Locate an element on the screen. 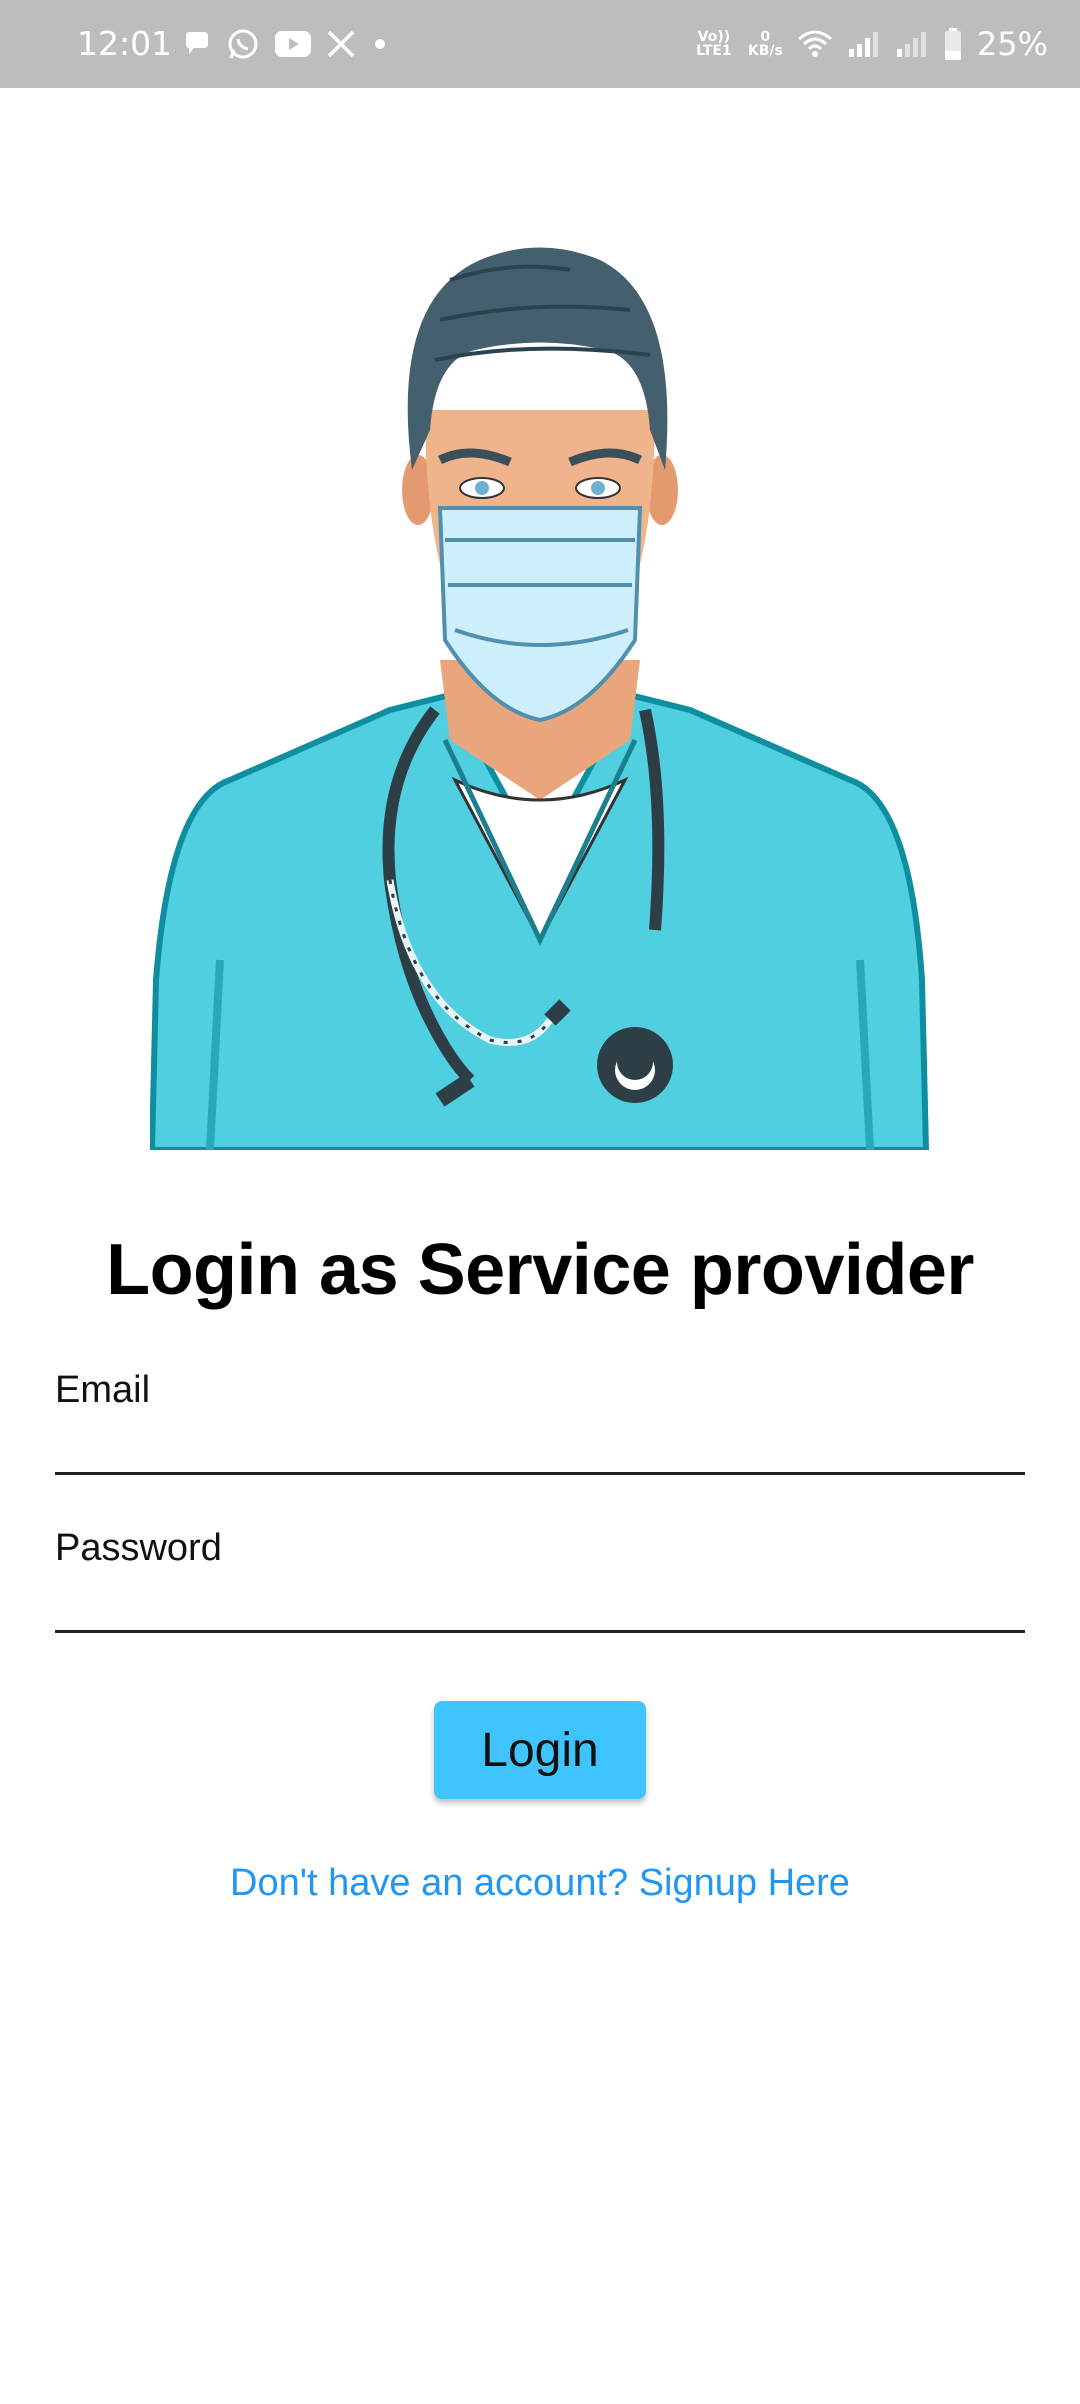 This screenshot has width=1080, height=2404. password-underline is located at coordinates (540, 1631).